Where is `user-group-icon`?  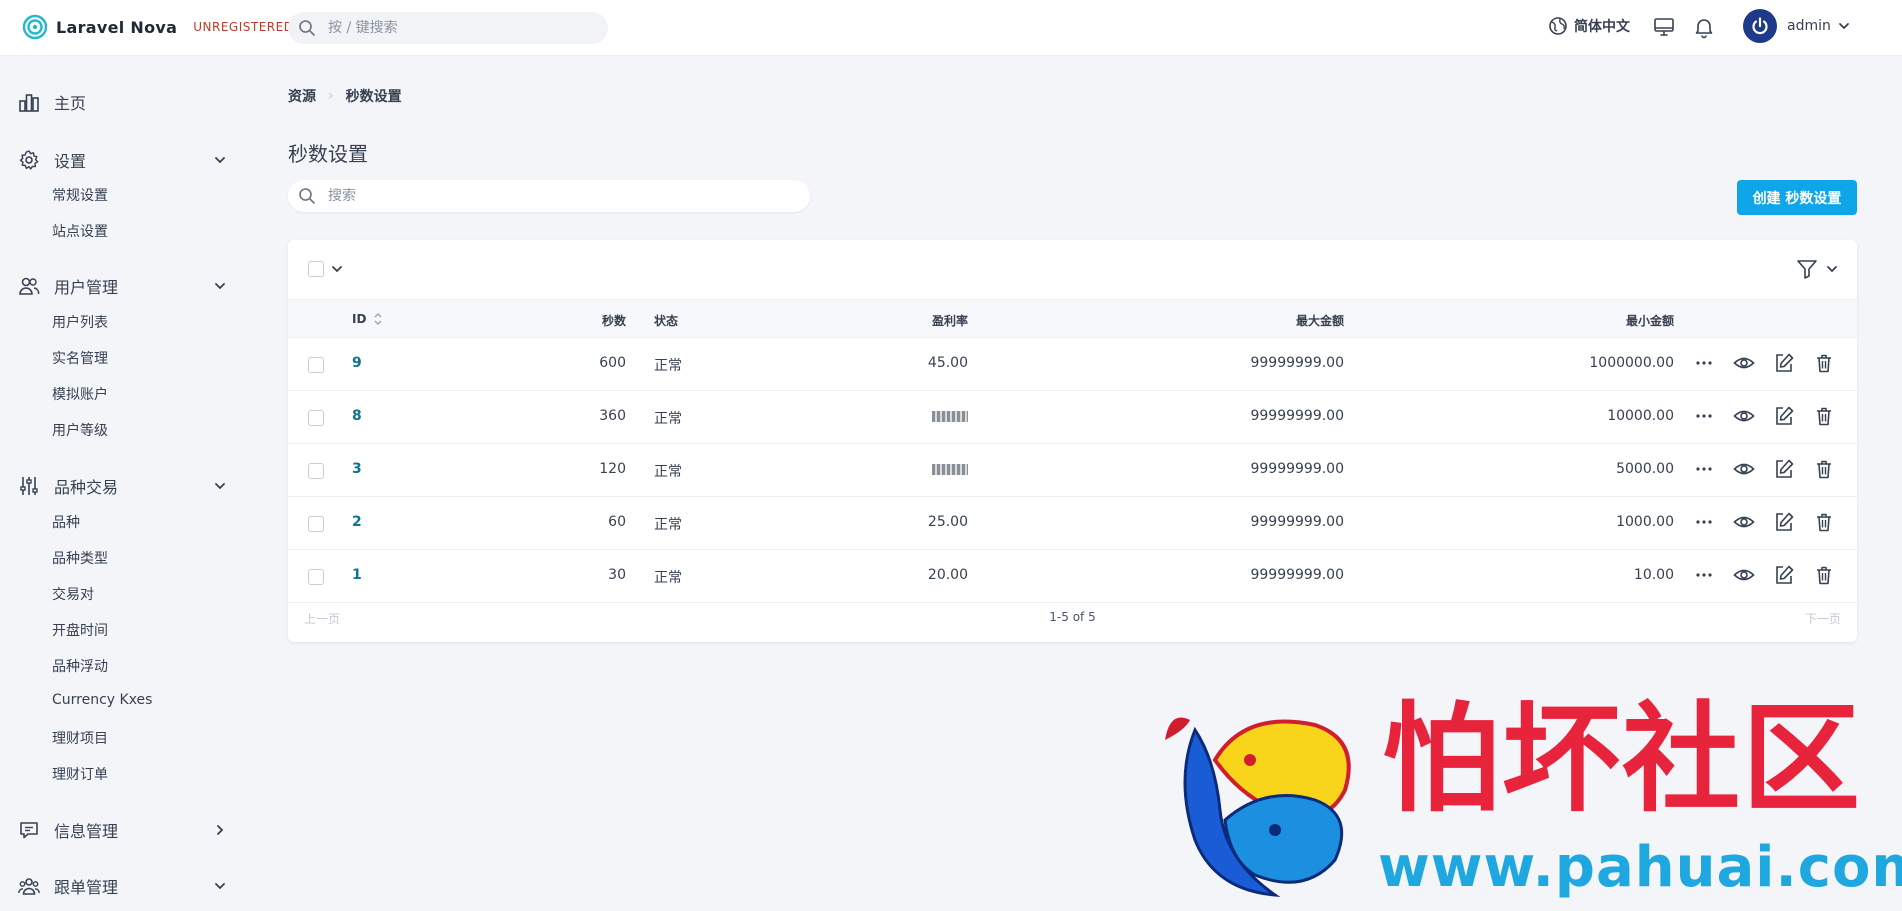 user-group-icon is located at coordinates (29, 886).